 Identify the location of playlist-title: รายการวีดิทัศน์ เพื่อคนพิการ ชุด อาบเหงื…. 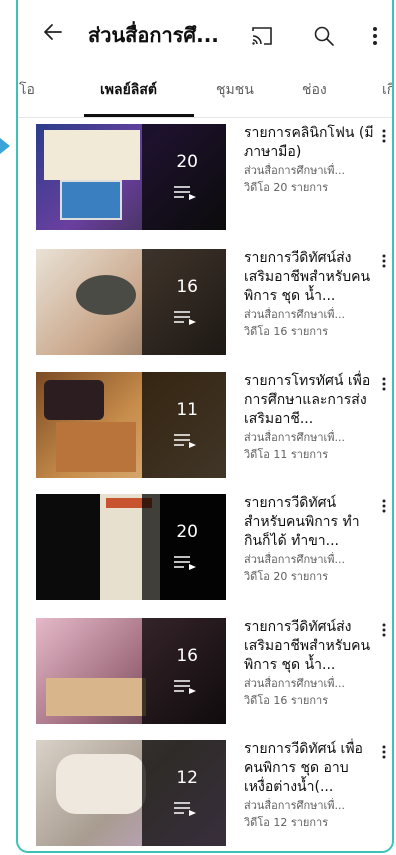
(303, 768).